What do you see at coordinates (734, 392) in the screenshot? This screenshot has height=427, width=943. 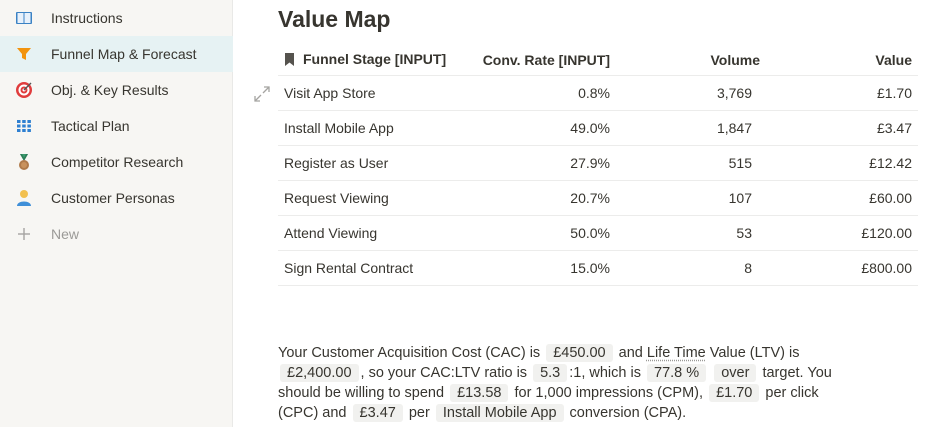 I see `cpc-value: £1.70` at bounding box center [734, 392].